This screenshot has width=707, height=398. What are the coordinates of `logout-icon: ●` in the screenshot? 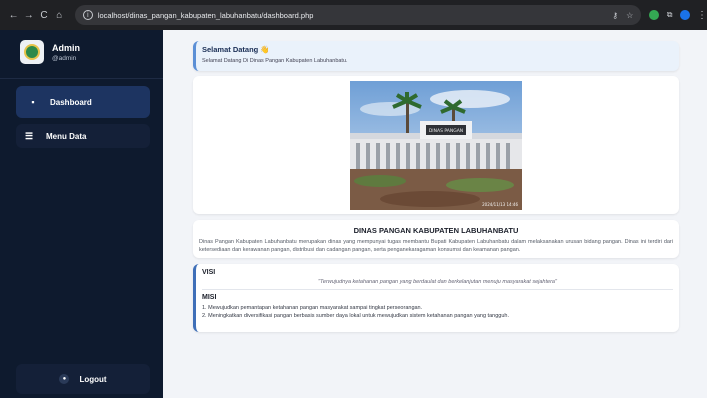 It's located at (64, 379).